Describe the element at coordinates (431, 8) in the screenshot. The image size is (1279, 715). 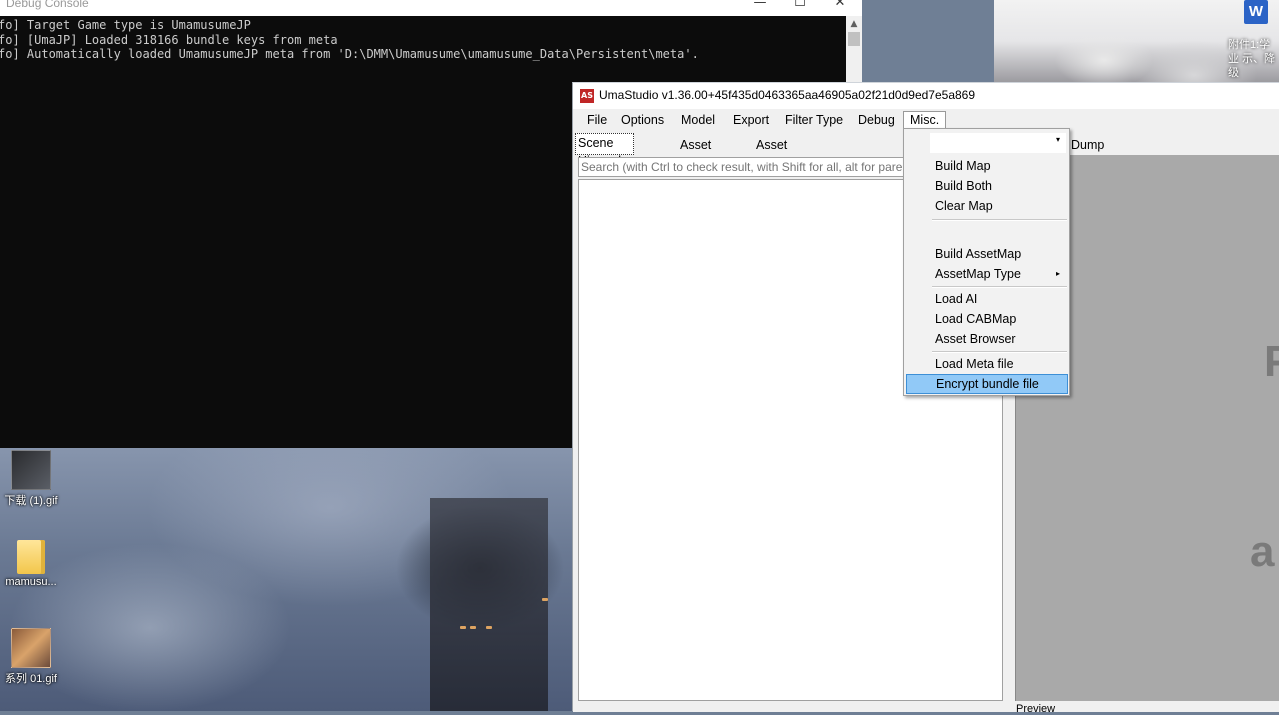
I see `console-titlebar: Debug Console — ☐ ✕` at that location.